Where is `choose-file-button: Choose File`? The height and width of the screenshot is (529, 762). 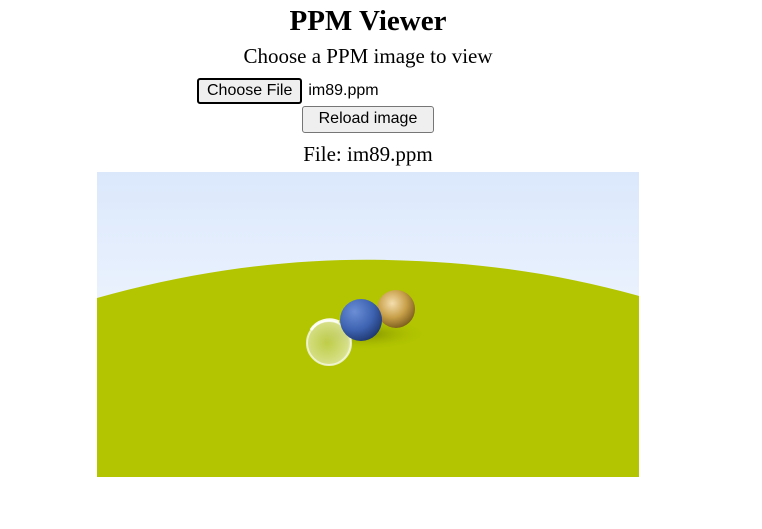 choose-file-button: Choose File is located at coordinates (250, 91).